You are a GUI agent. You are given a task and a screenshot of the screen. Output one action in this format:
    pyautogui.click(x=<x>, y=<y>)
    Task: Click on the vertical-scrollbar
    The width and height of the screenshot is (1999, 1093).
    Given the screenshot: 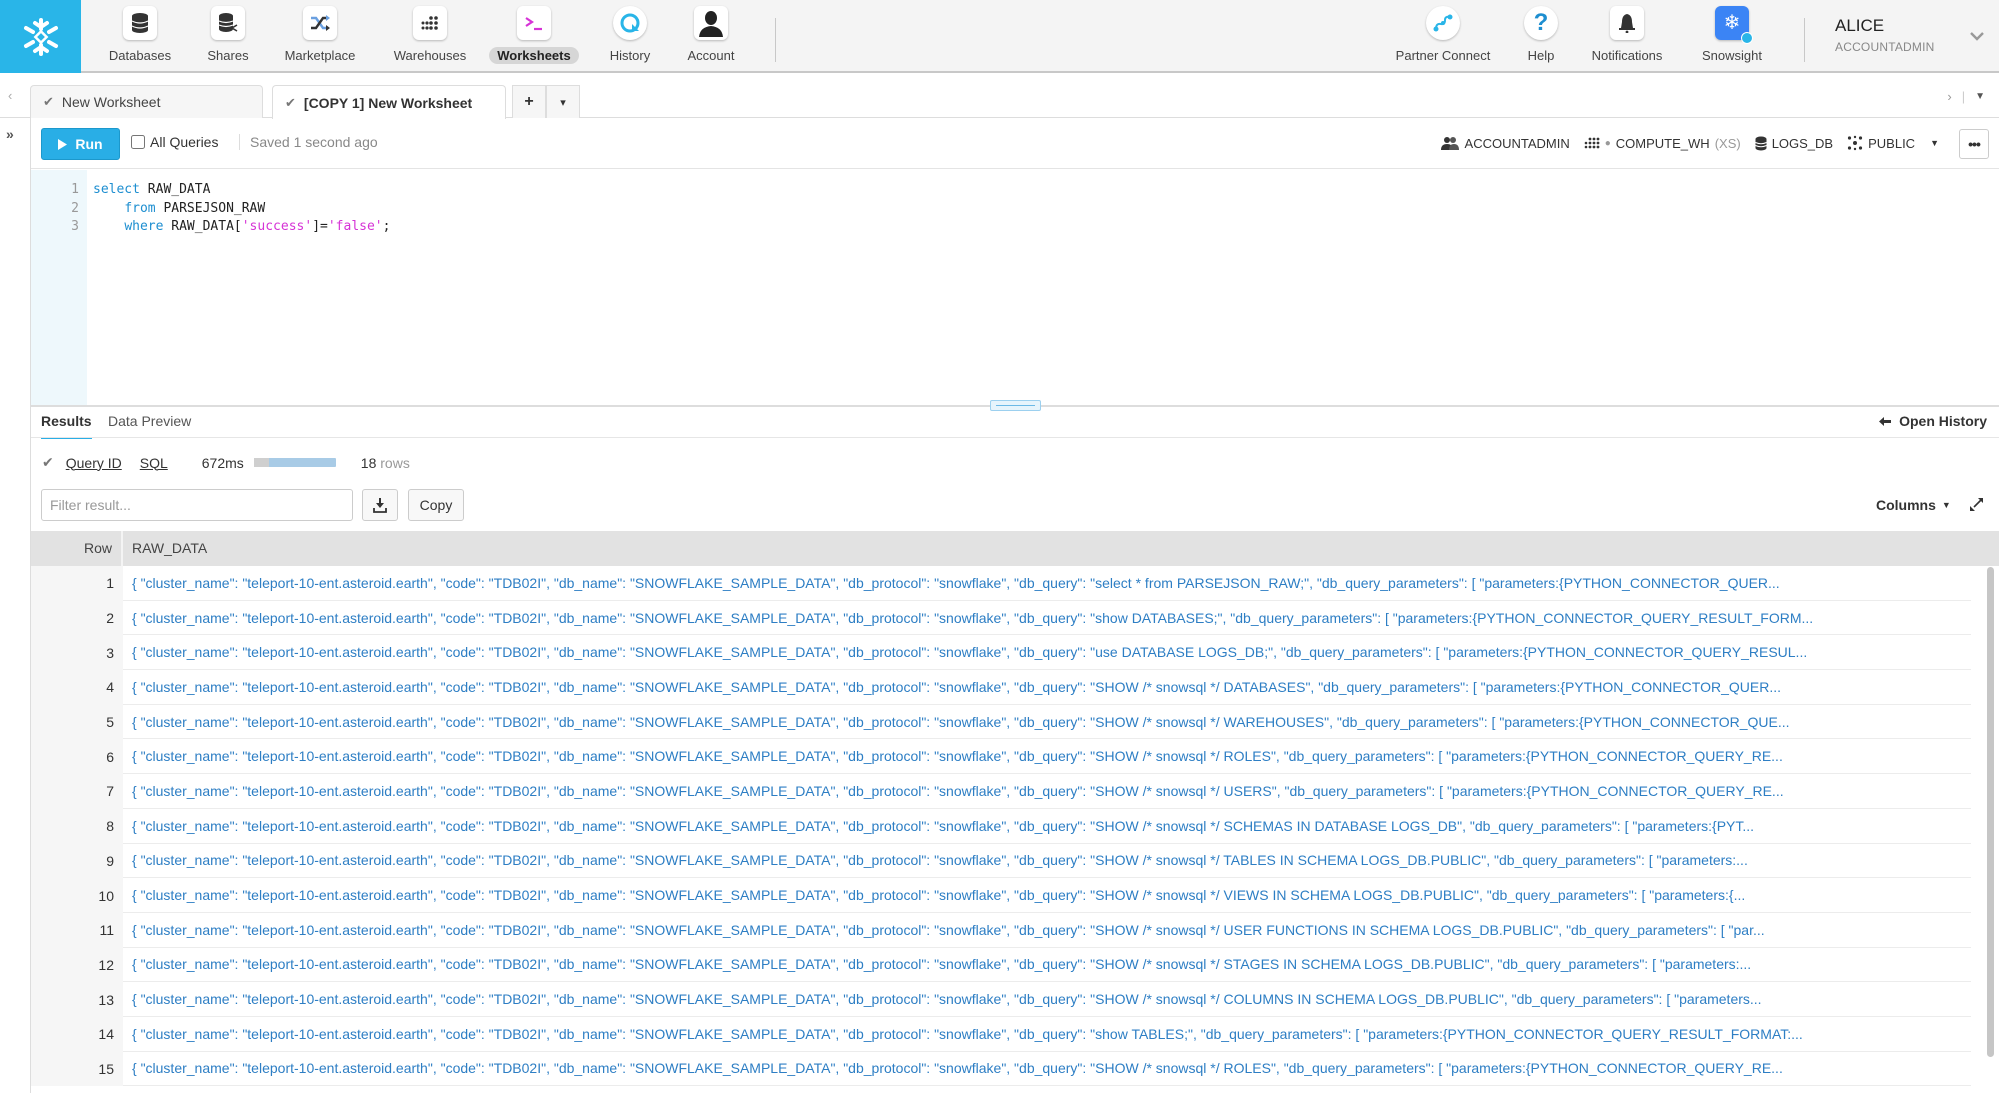 What is the action you would take?
    pyautogui.click(x=1990, y=812)
    